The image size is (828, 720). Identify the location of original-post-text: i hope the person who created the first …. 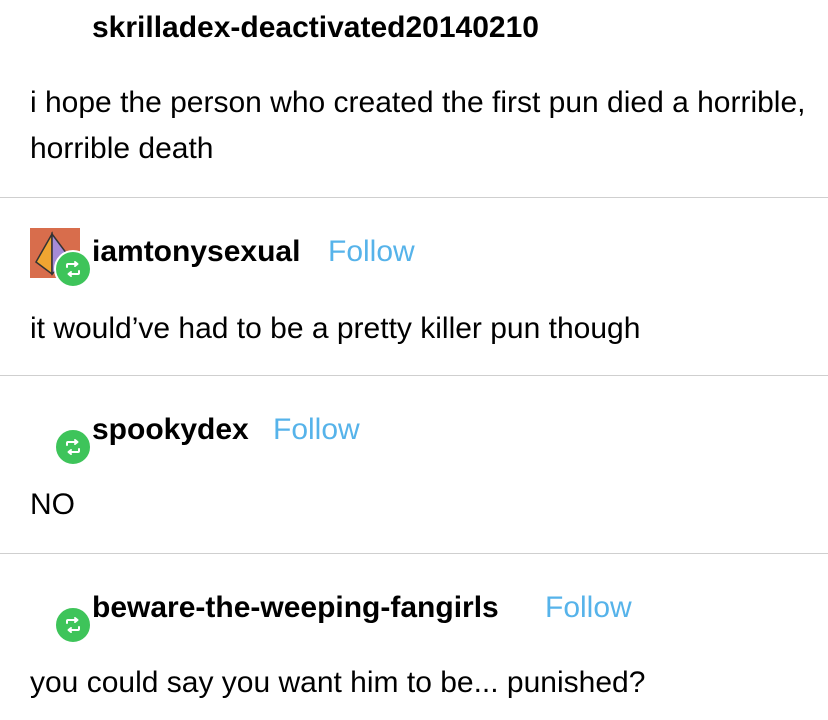
(418, 125).